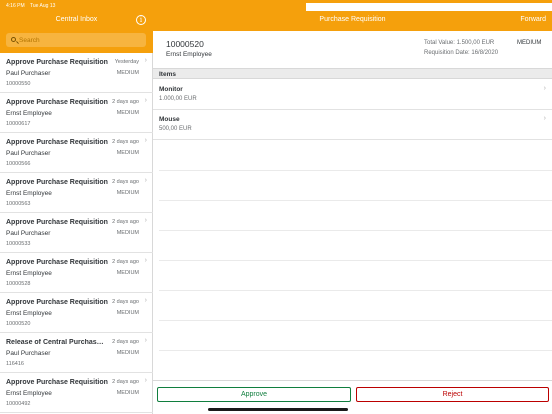 This screenshot has width=552, height=414. What do you see at coordinates (13, 39) in the screenshot?
I see `search-icon` at bounding box center [13, 39].